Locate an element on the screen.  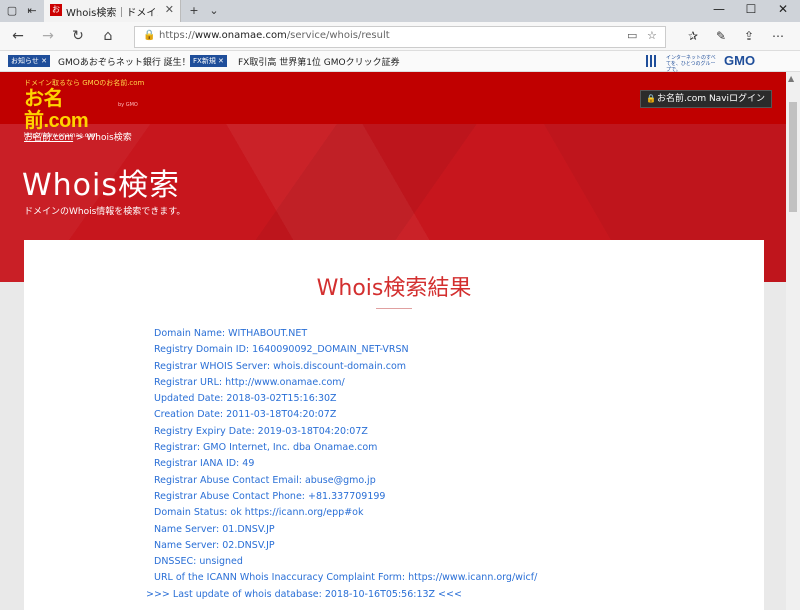
whois-line: Name Server: 01.DNSV.JP is located at coordinates (214, 529).